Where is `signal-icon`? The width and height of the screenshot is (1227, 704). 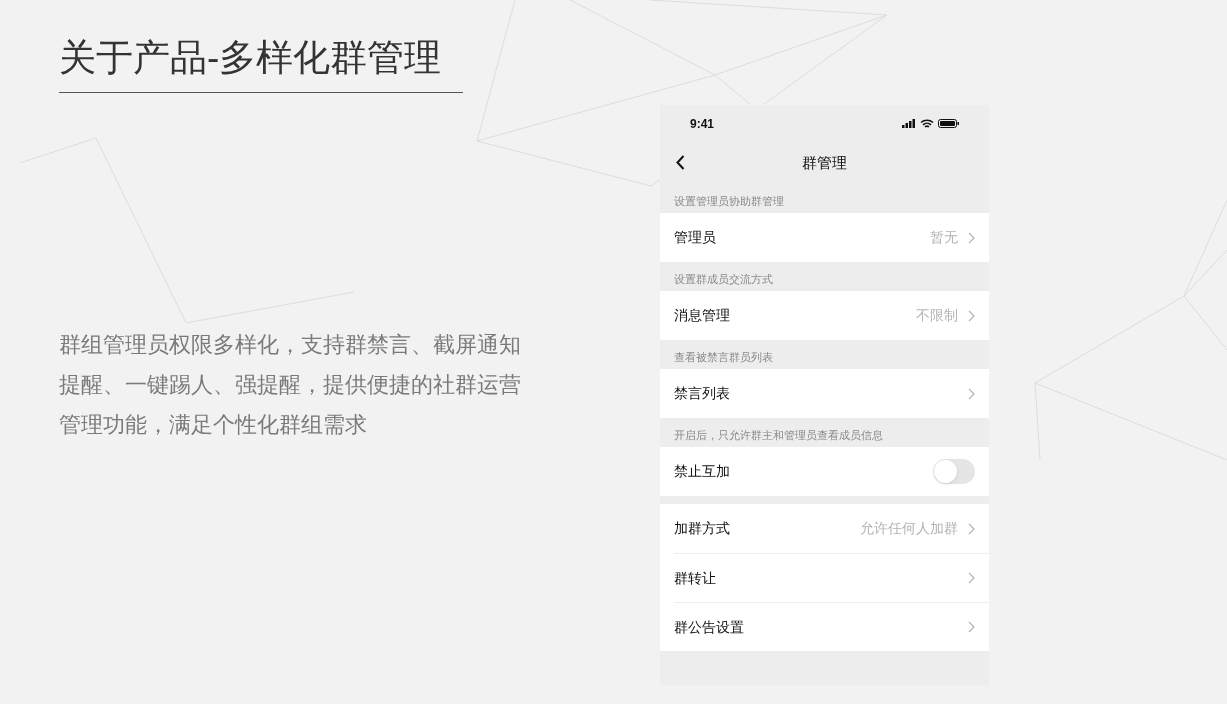
signal-icon is located at coordinates (909, 123).